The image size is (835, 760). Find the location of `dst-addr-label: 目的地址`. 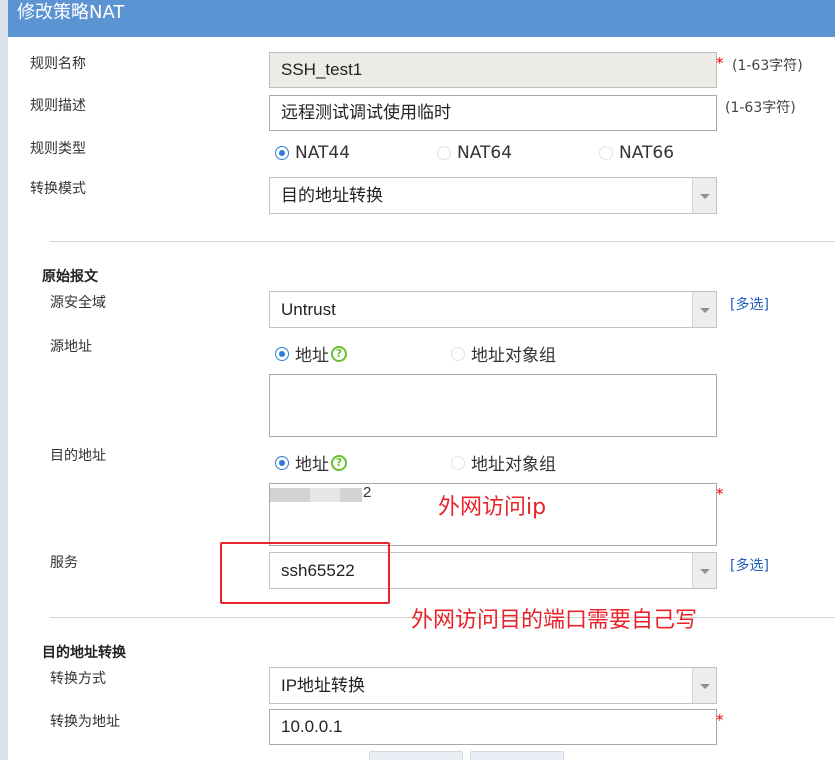

dst-addr-label: 目的地址 is located at coordinates (78, 456).